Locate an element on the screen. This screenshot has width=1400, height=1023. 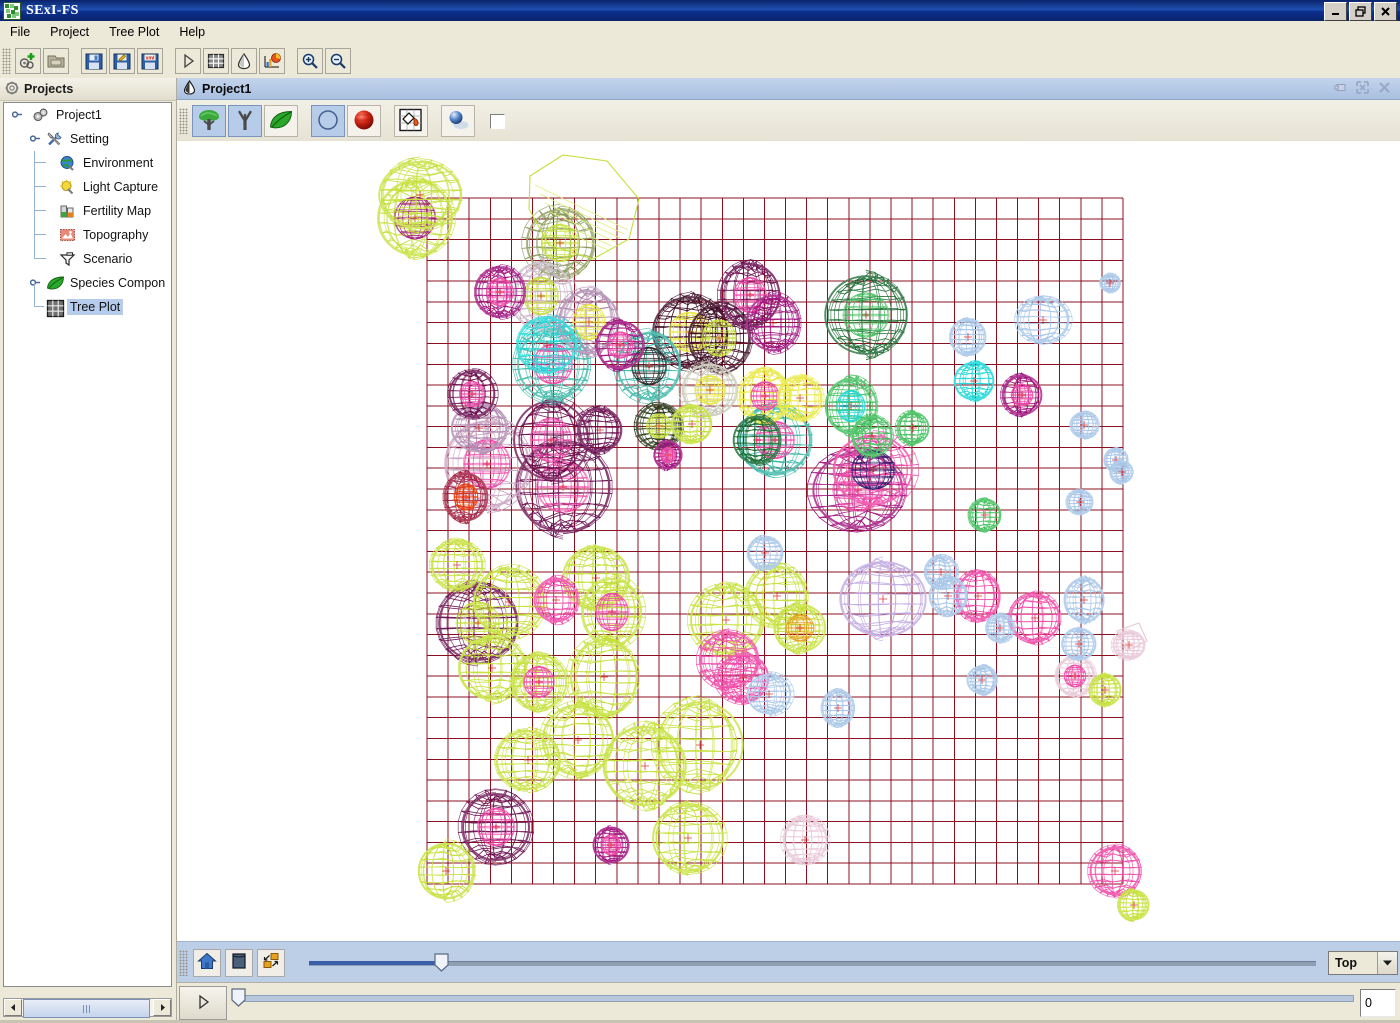
water-drop-icon is located at coordinates (244, 61).